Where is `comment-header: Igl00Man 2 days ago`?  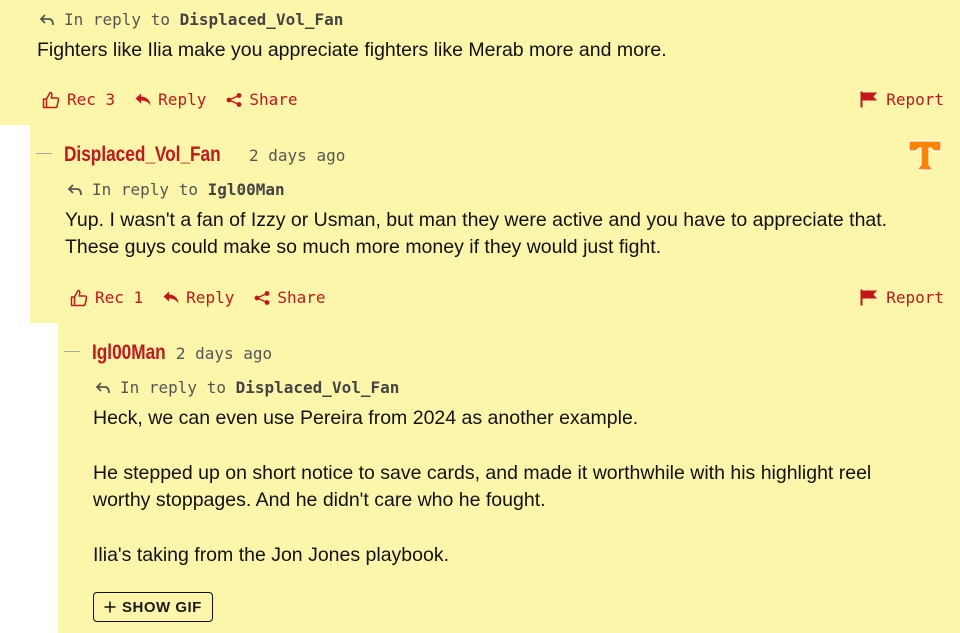
comment-header: Igl00Man 2 days ago is located at coordinates (182, 353).